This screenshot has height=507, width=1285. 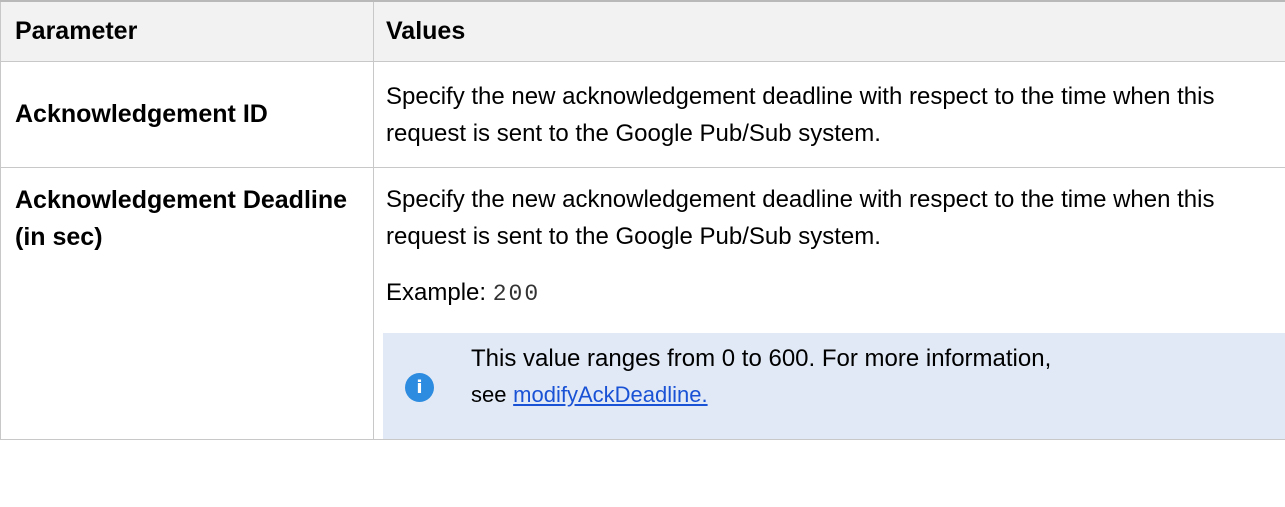 I want to click on note-see-label: see, so click(x=489, y=394).